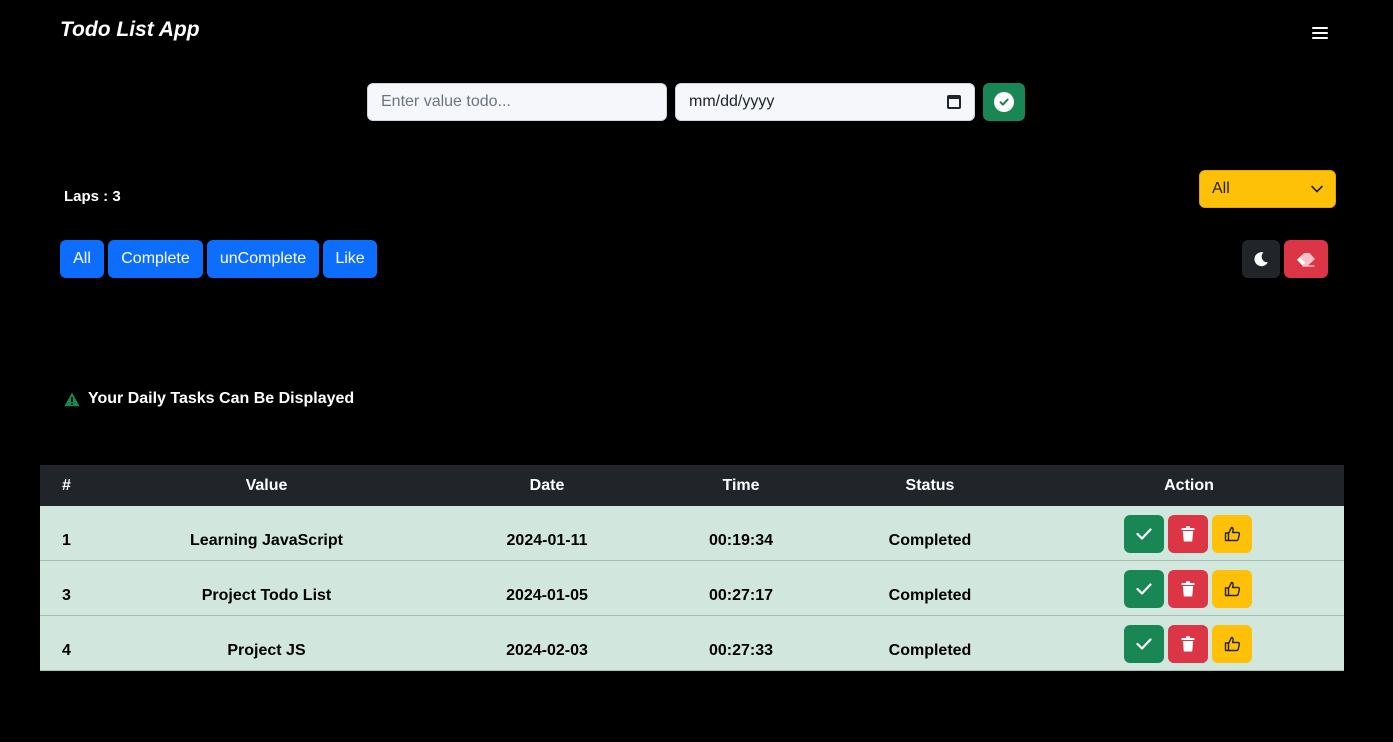  I want to click on dark-mode-button, so click(1261, 259).